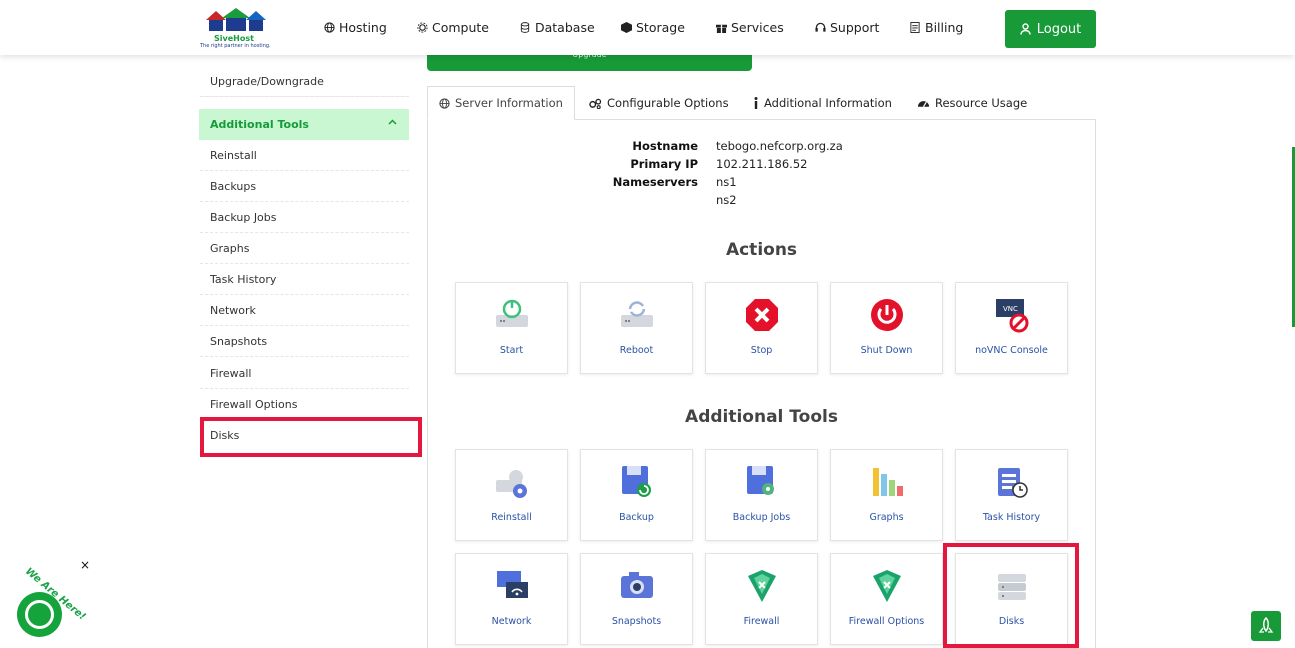 The width and height of the screenshot is (1295, 648). I want to click on nav-billing: Billing, so click(936, 27).